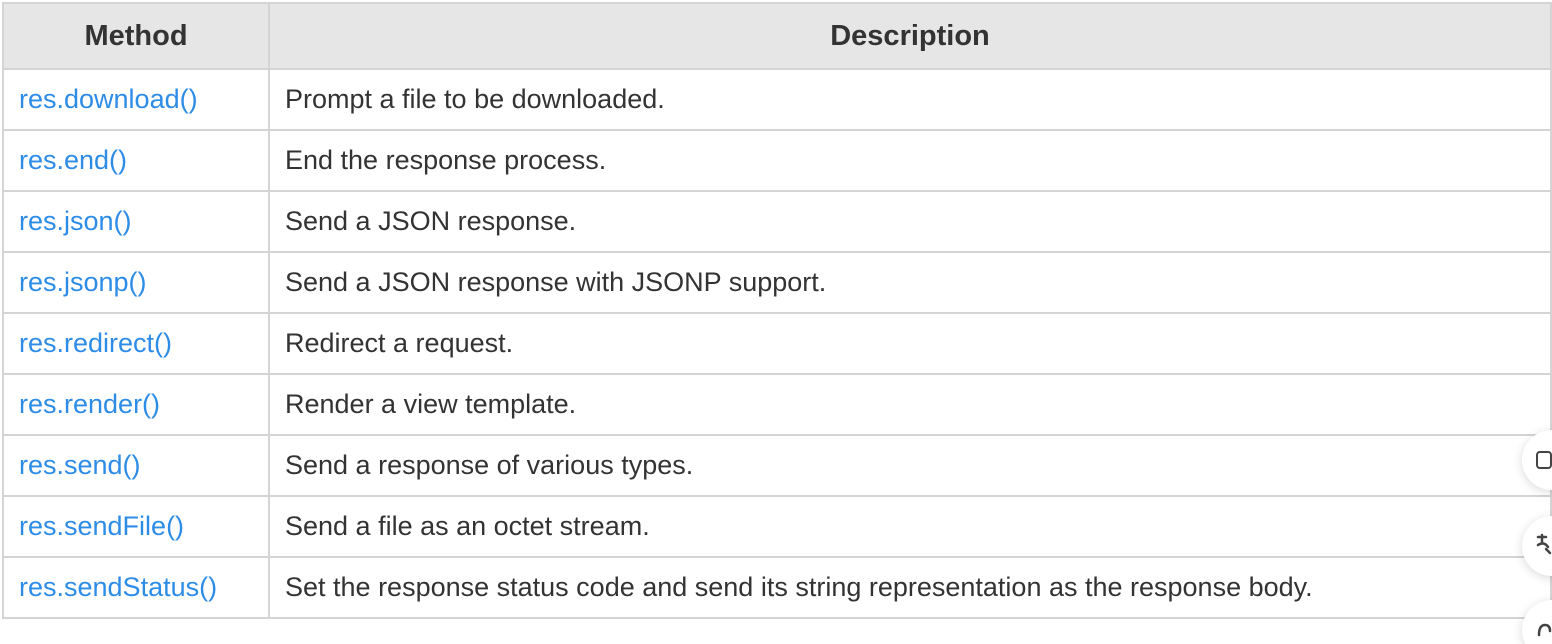 The image size is (1552, 644). What do you see at coordinates (910, 404) in the screenshot?
I see `description-cell: Render a view template.` at bounding box center [910, 404].